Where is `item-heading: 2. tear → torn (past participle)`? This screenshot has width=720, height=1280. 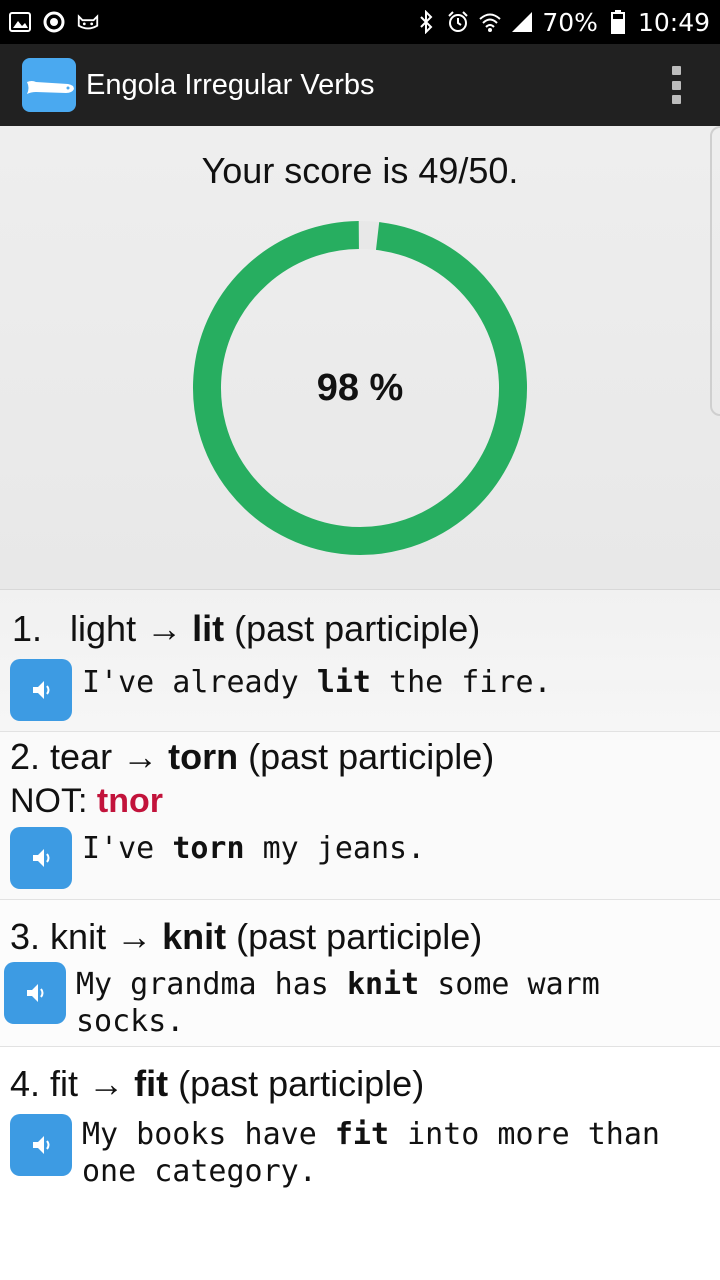
item-heading: 2. tear → torn (past participle) is located at coordinates (252, 757).